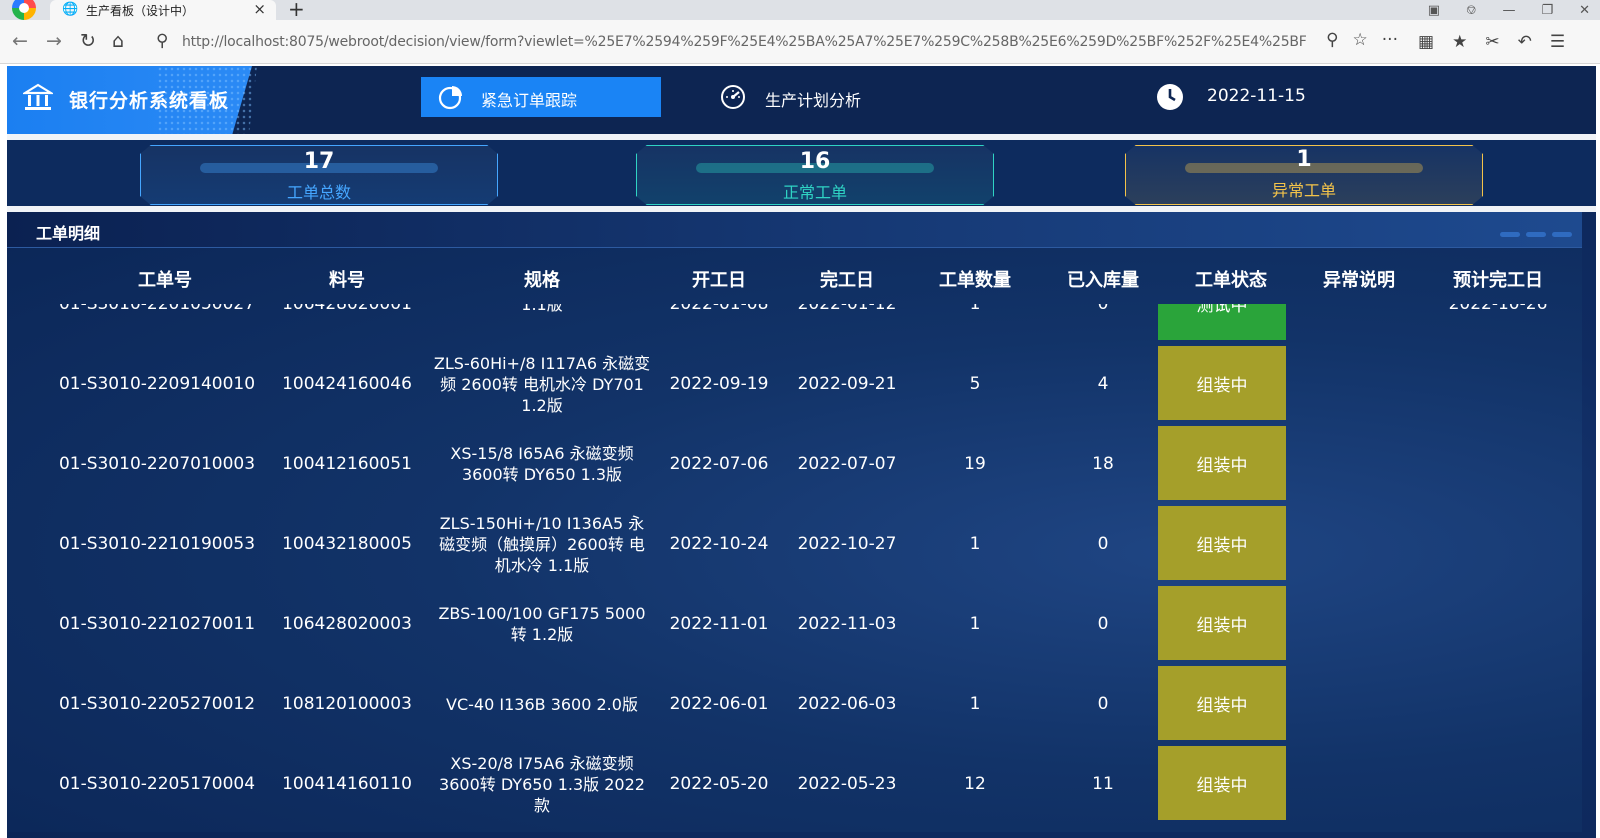  What do you see at coordinates (1471, 10) in the screenshot?
I see `shirt-icon: ⎊` at bounding box center [1471, 10].